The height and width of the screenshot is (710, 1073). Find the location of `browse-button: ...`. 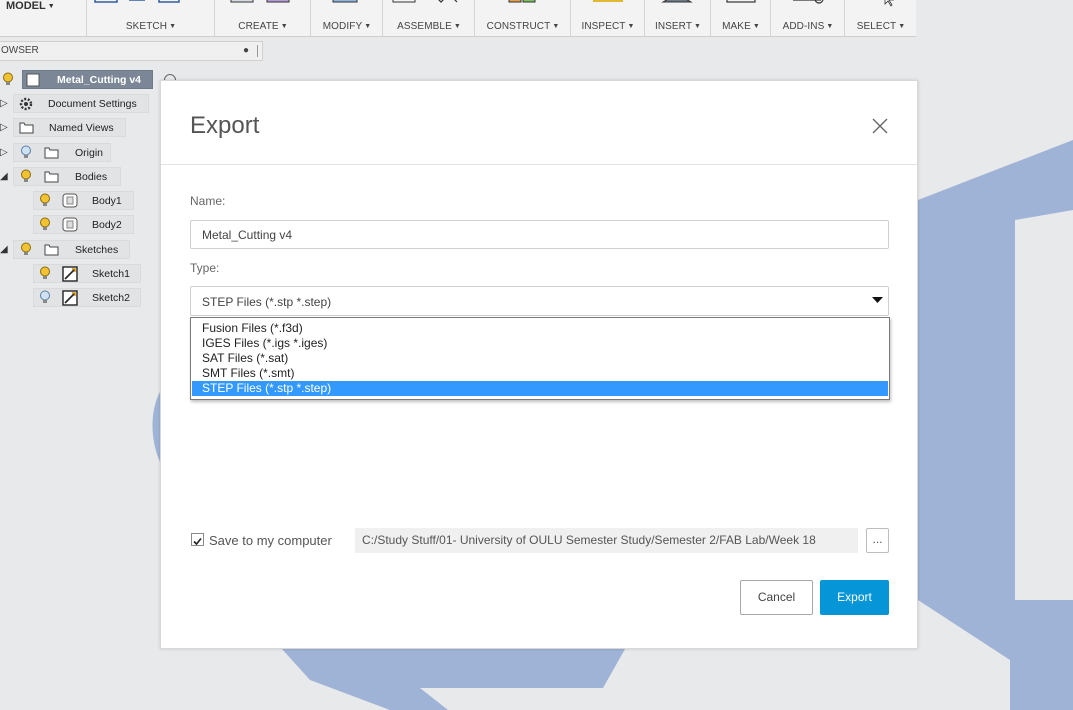

browse-button: ... is located at coordinates (877, 540).